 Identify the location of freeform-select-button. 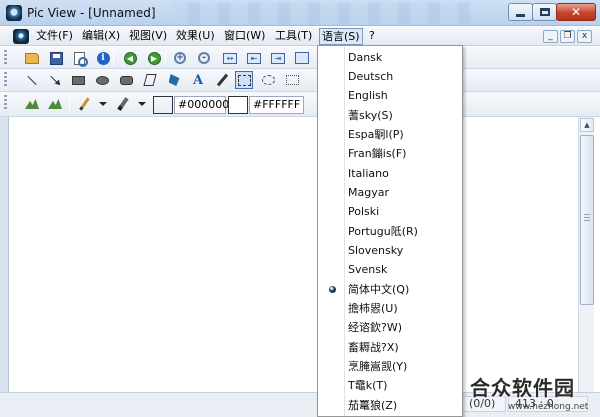
(292, 80).